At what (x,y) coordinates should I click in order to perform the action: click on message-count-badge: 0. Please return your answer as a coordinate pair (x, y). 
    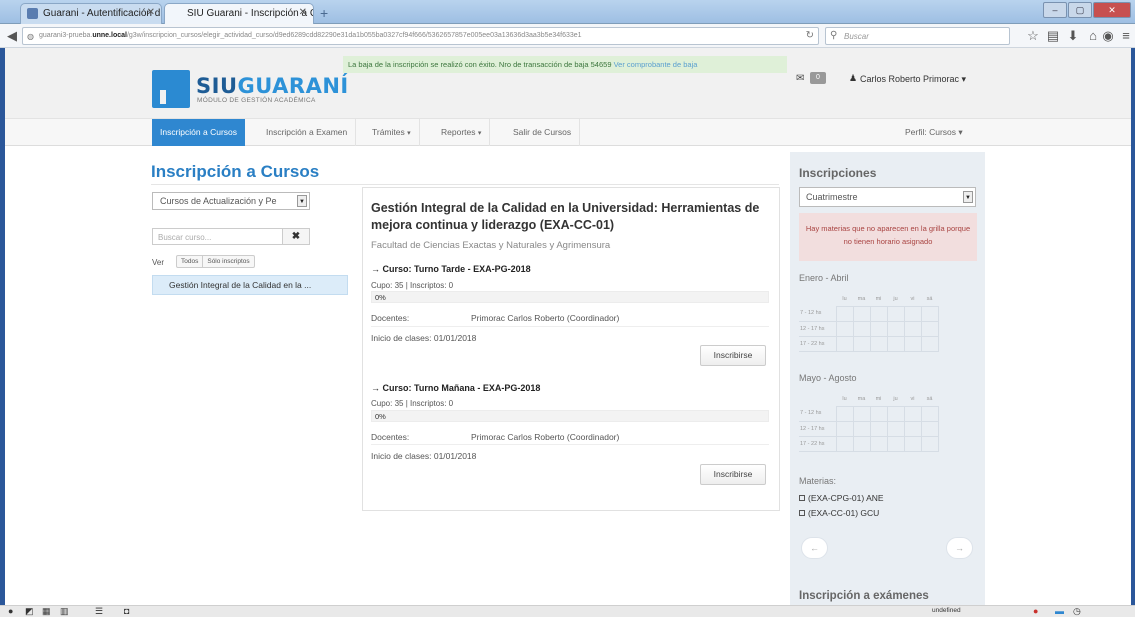
    Looking at the image, I should click on (818, 78).